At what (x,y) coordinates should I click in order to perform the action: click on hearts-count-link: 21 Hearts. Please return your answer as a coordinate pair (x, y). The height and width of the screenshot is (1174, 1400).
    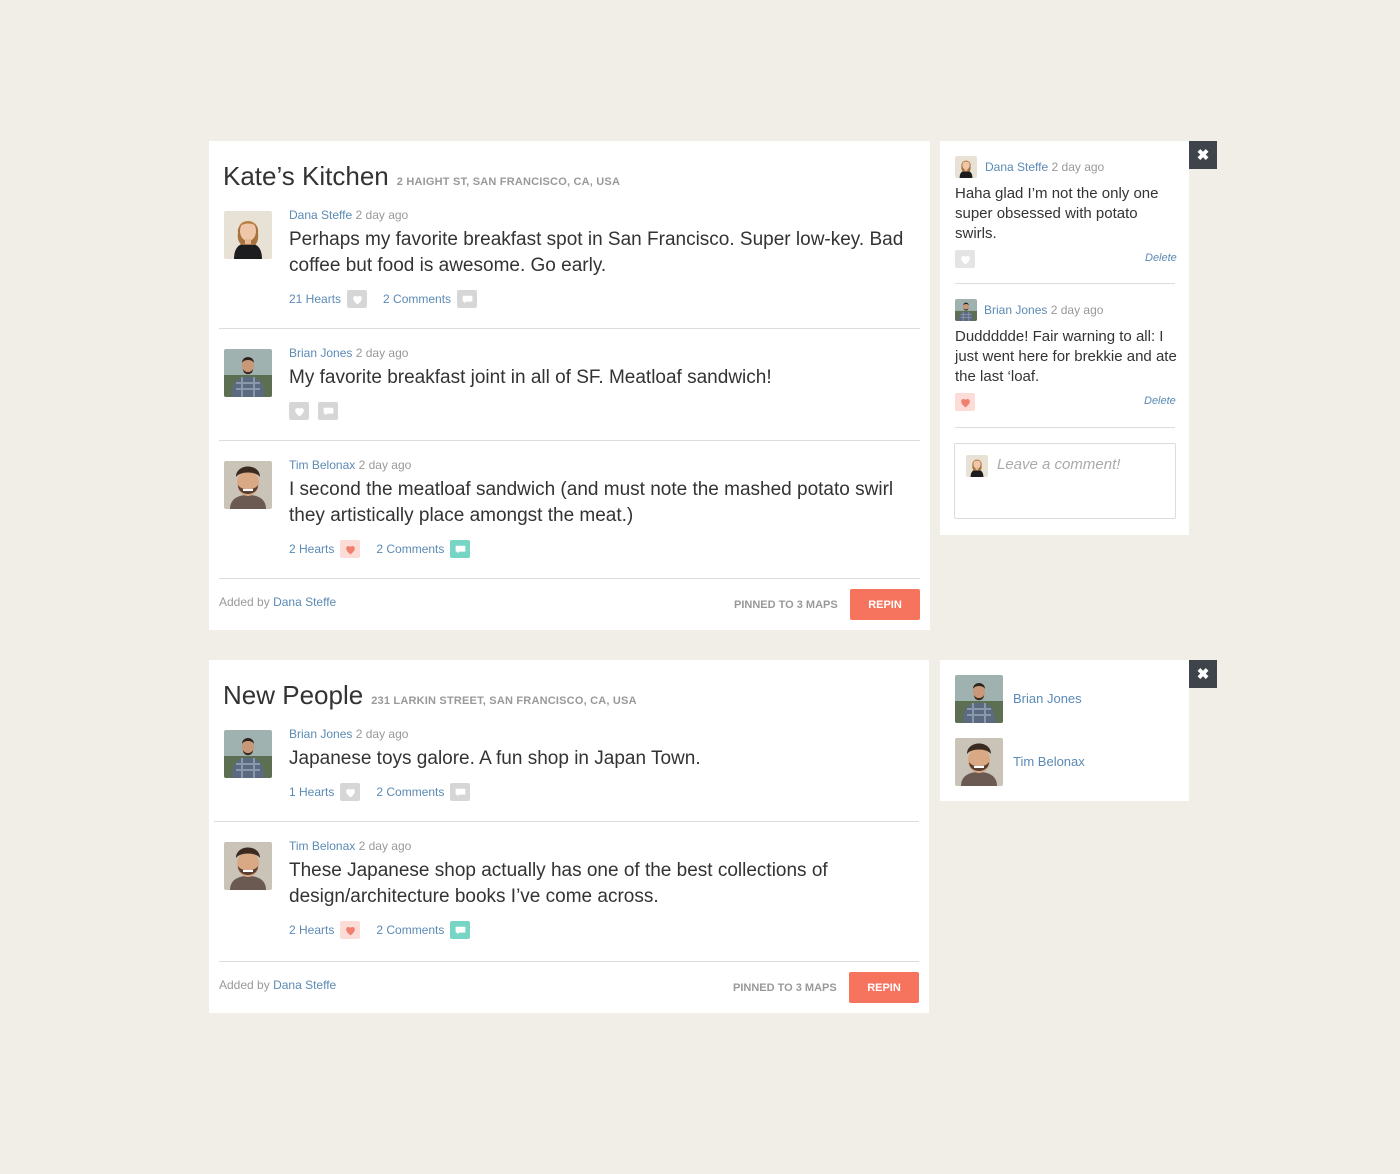
    Looking at the image, I should click on (315, 299).